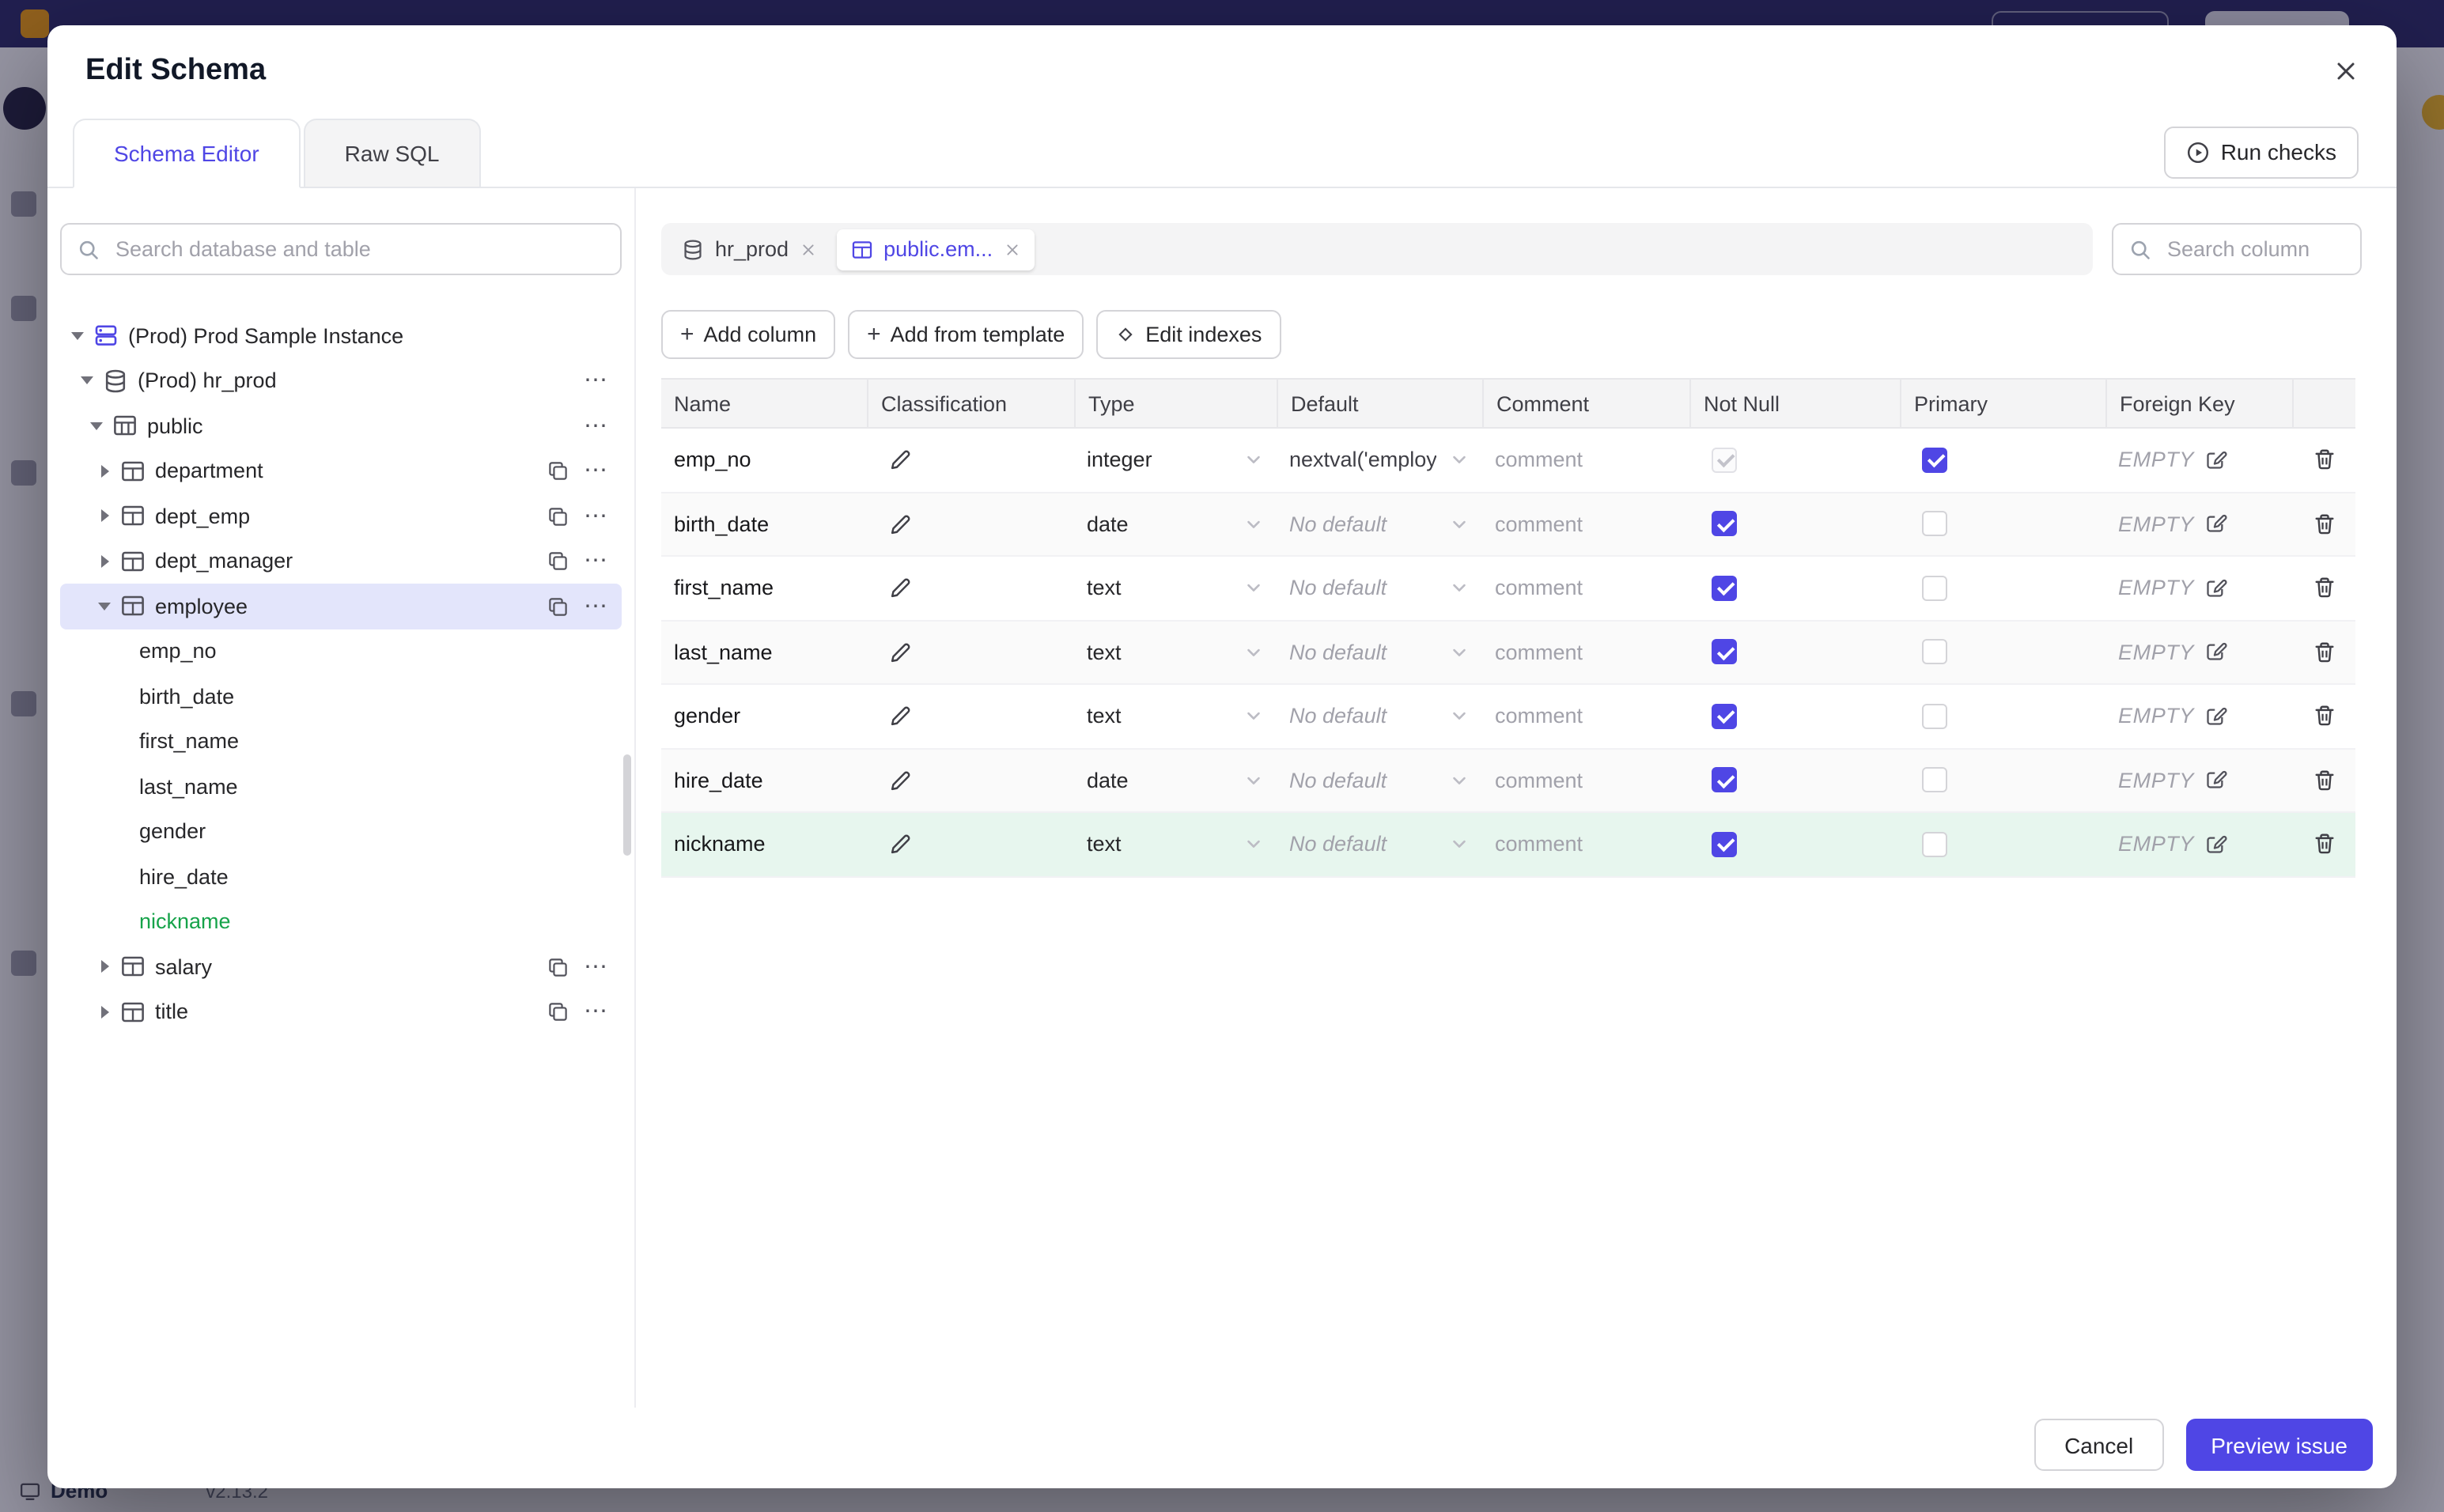 This screenshot has height=1512, width=2444. What do you see at coordinates (341, 516) in the screenshot?
I see `tree-node-table: dept_emp ⋯` at bounding box center [341, 516].